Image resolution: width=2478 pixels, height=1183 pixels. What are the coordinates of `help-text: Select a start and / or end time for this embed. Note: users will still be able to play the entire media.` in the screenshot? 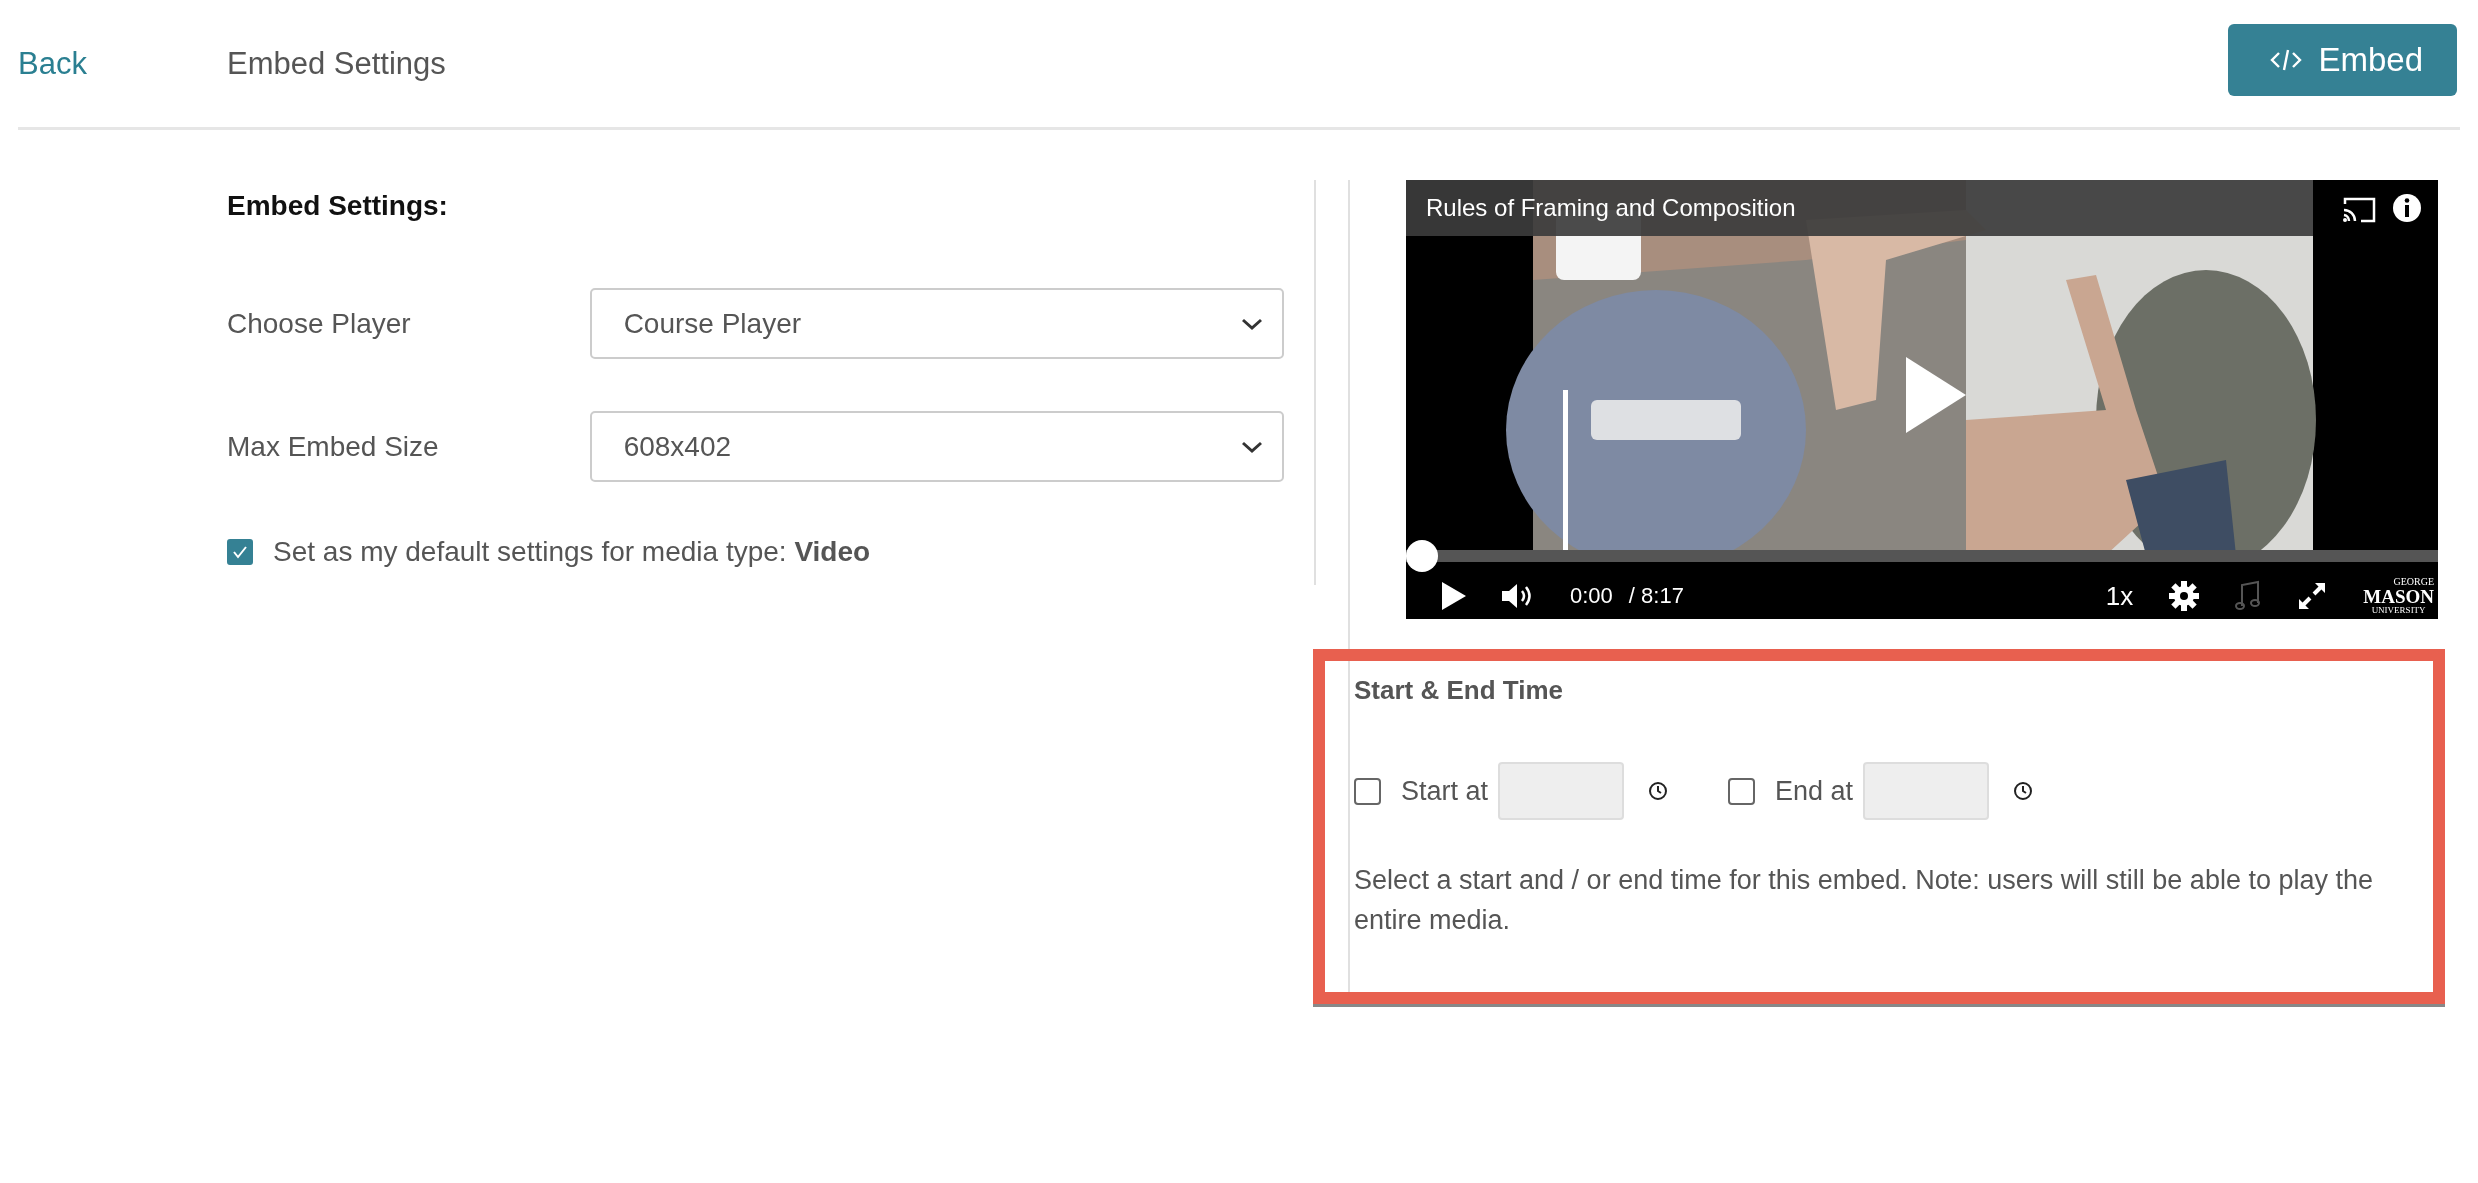 It's located at (1864, 900).